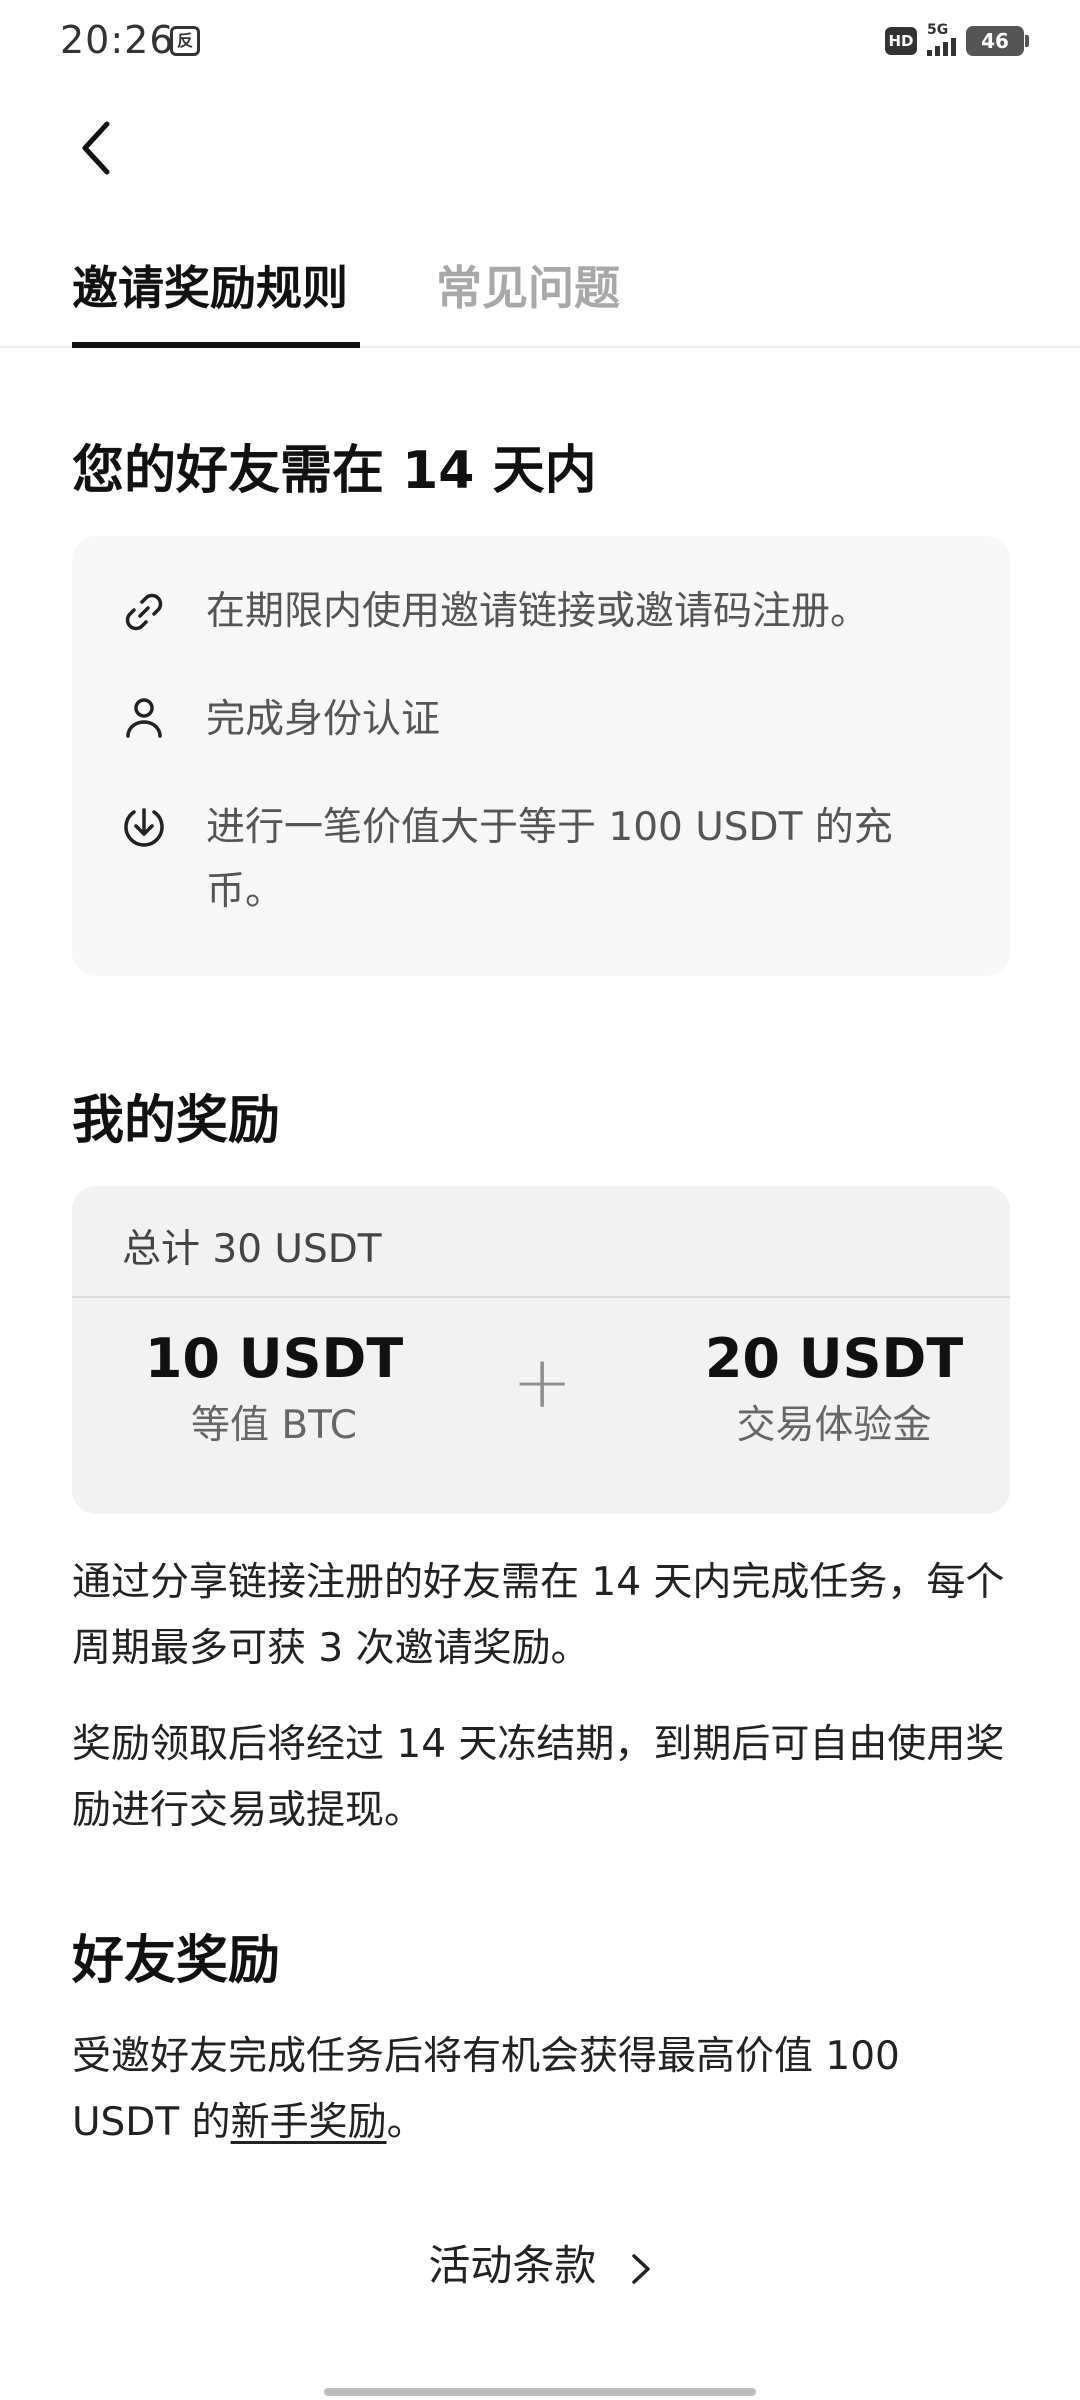 The width and height of the screenshot is (1080, 2400). I want to click on deposit-icon, so click(144, 827).